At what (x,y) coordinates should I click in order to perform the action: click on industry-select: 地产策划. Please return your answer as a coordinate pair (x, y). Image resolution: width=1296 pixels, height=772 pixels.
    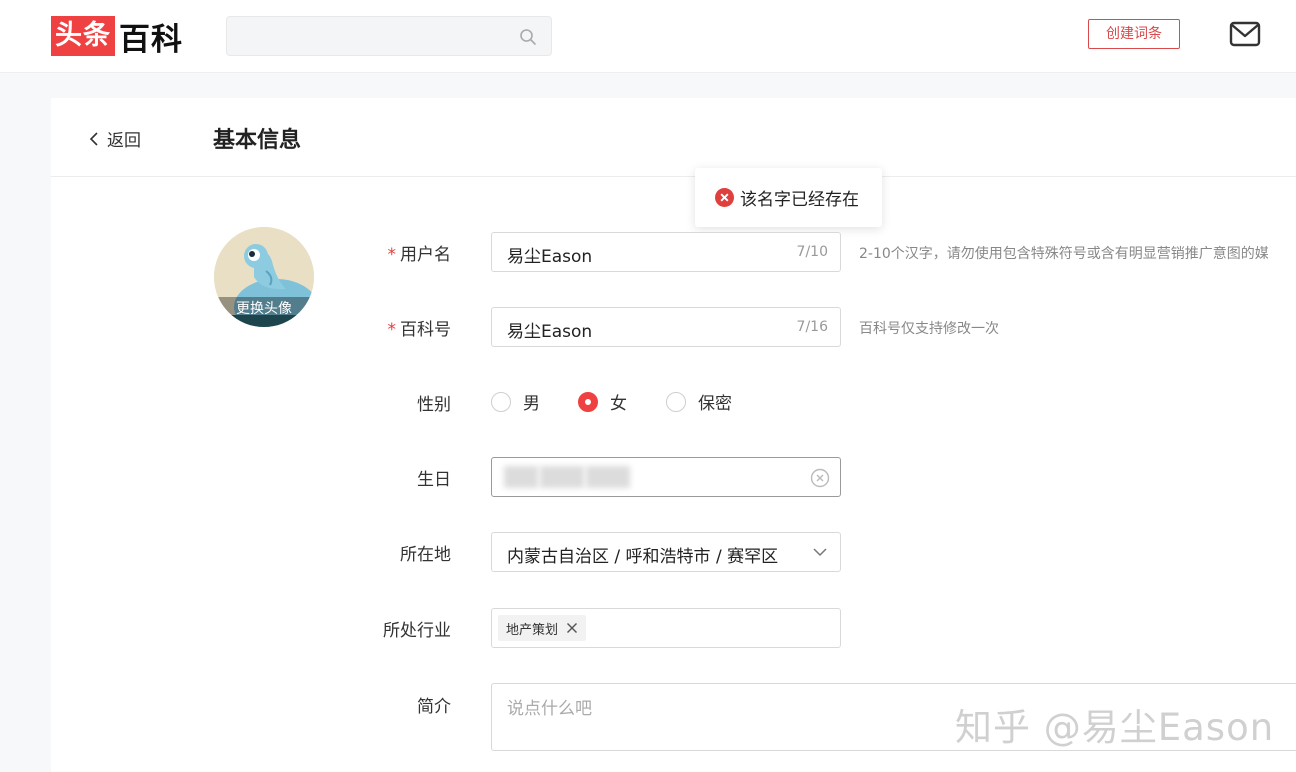
    Looking at the image, I should click on (666, 628).